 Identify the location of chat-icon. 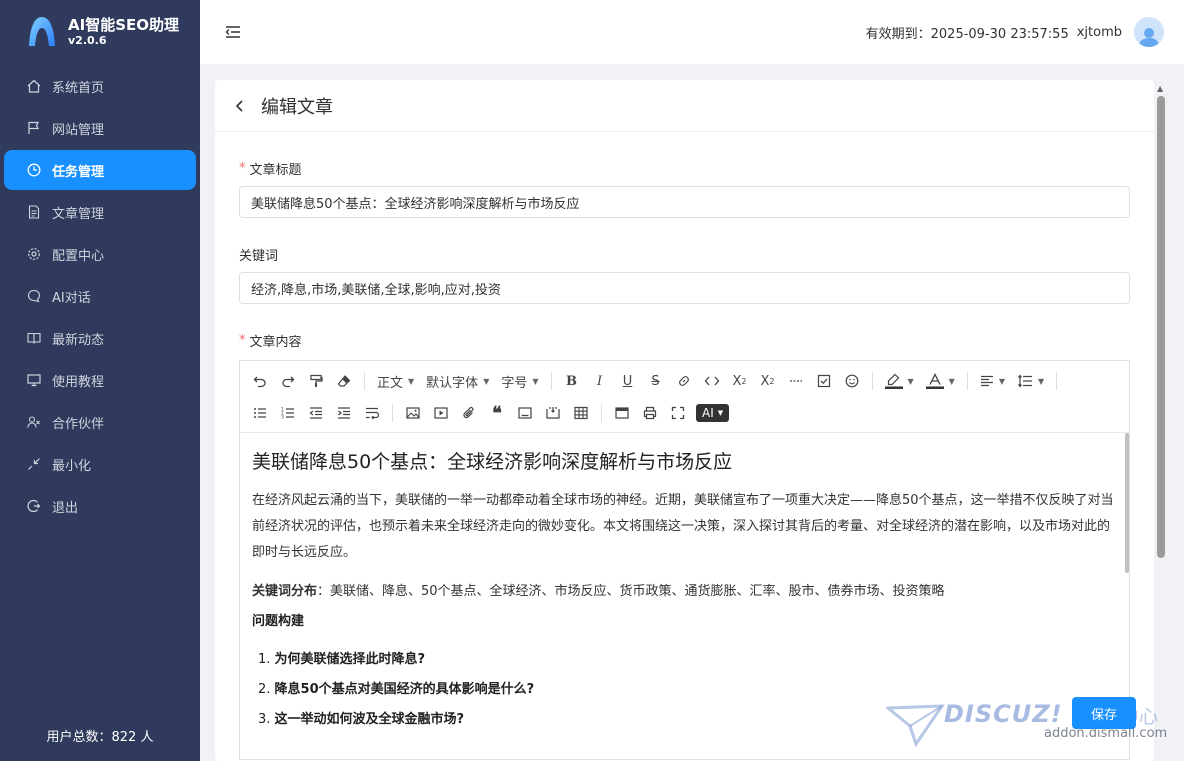
(34, 296).